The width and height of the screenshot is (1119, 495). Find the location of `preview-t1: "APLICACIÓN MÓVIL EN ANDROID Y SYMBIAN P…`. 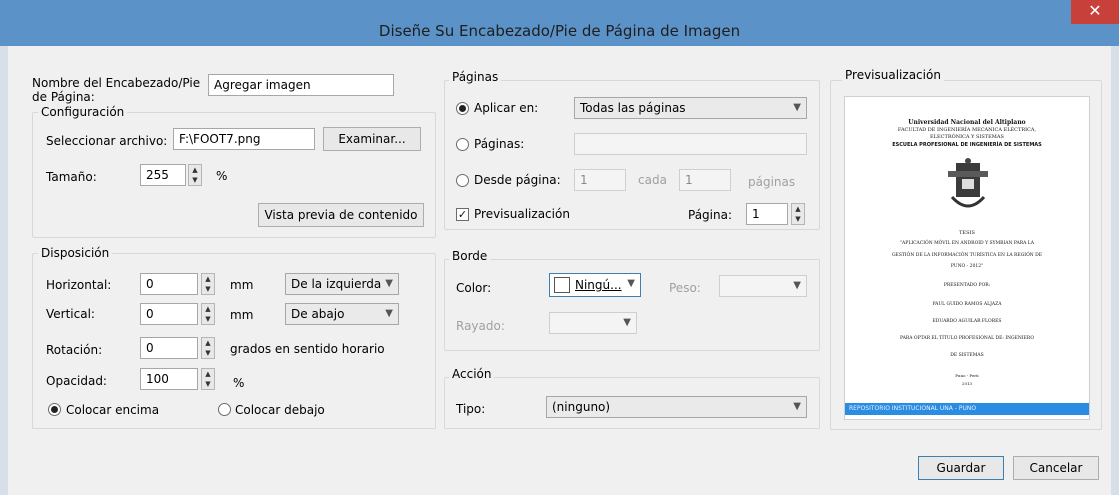

preview-t1: "APLICACIÓN MÓVIL EN ANDROID Y SYMBIAN P… is located at coordinates (967, 243).